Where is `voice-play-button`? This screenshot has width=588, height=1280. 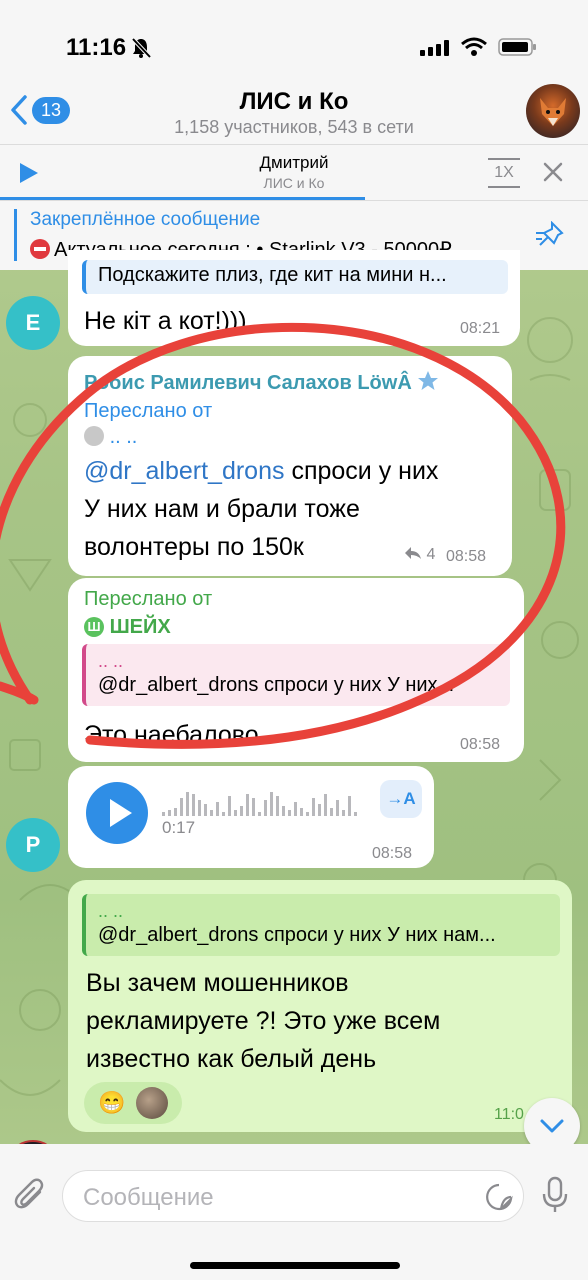 voice-play-button is located at coordinates (117, 813).